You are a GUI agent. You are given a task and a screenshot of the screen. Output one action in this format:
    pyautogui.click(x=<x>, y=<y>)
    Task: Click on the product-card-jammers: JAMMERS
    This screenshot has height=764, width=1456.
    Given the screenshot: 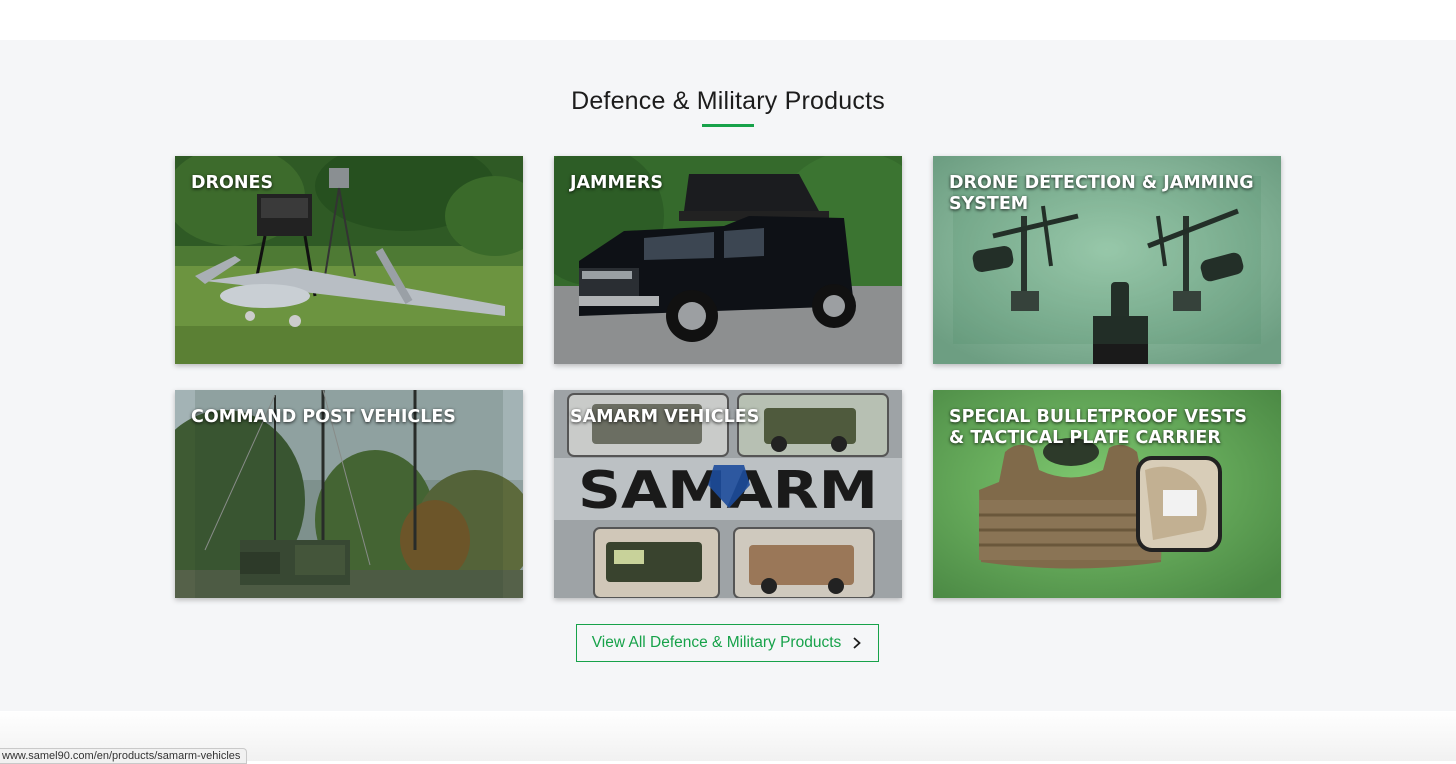 What is the action you would take?
    pyautogui.click(x=728, y=260)
    